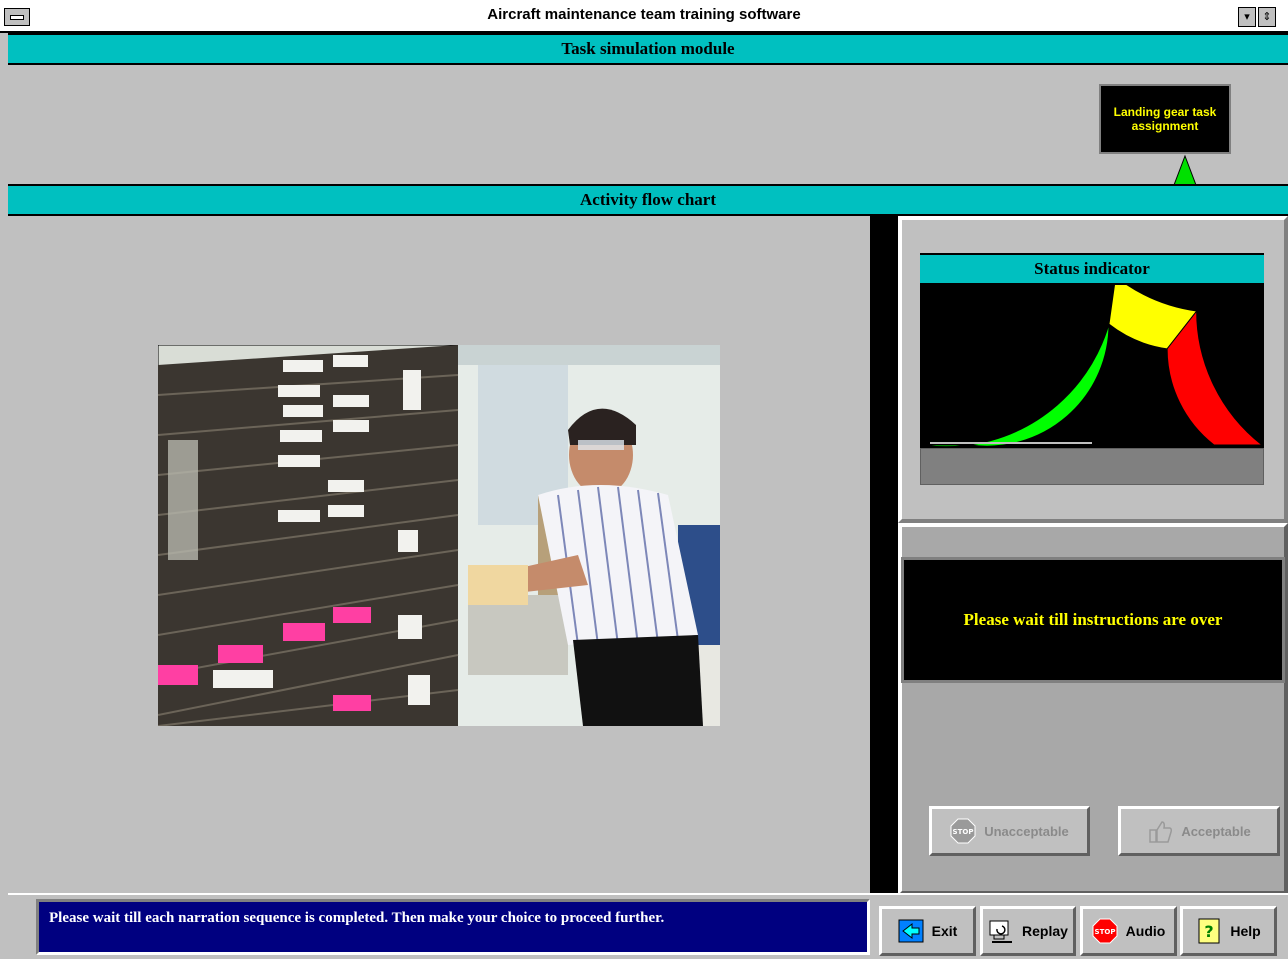 The height and width of the screenshot is (959, 1288). I want to click on status-gauge, so click(1092, 361).